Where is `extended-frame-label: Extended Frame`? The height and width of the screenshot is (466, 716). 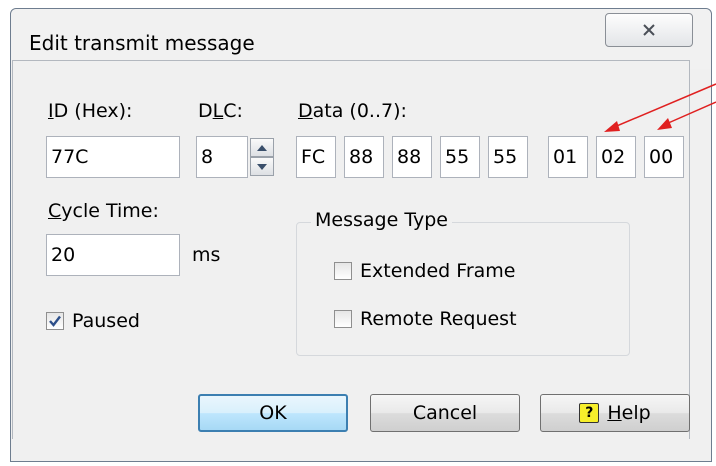
extended-frame-label: Extended Frame is located at coordinates (438, 271).